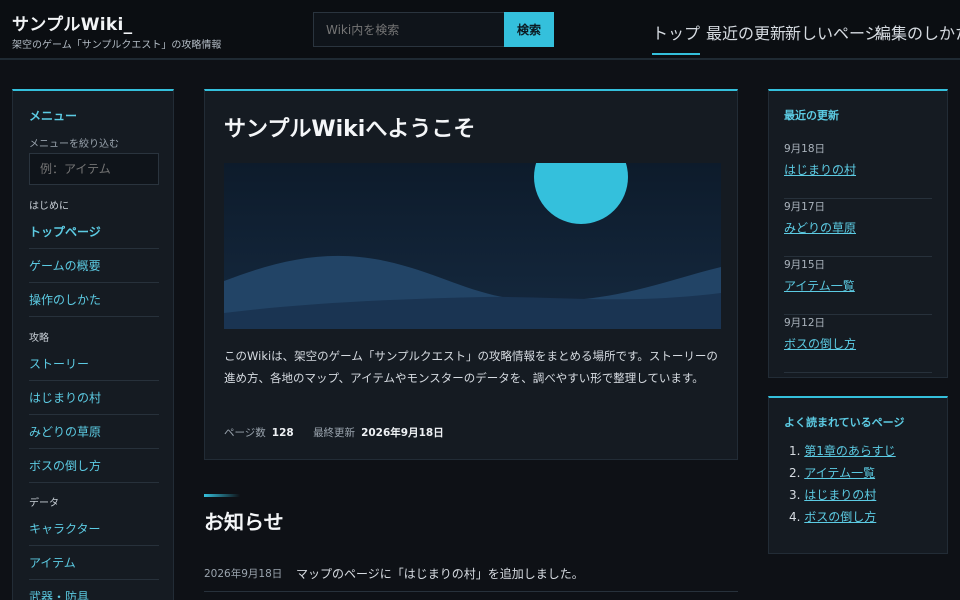 The width and height of the screenshot is (960, 600). What do you see at coordinates (529, 29) in the screenshot?
I see `search-button: 検索` at bounding box center [529, 29].